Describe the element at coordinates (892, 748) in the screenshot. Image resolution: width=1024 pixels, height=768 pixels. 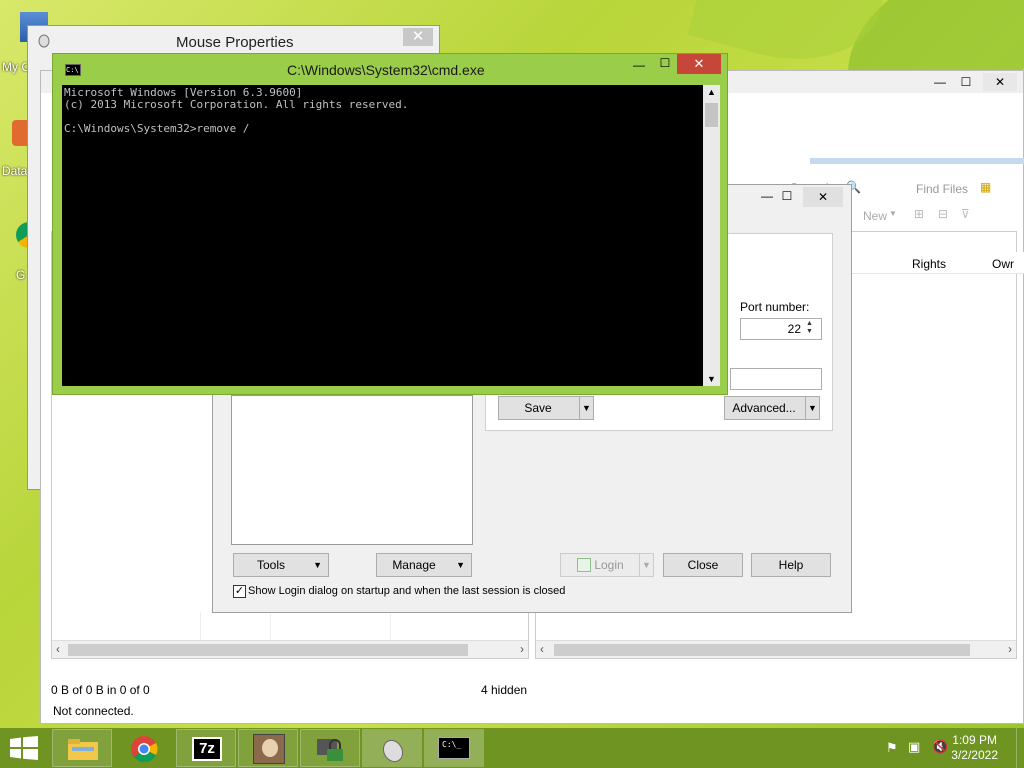
I see `action-center-flag-icon: ⚑` at that location.